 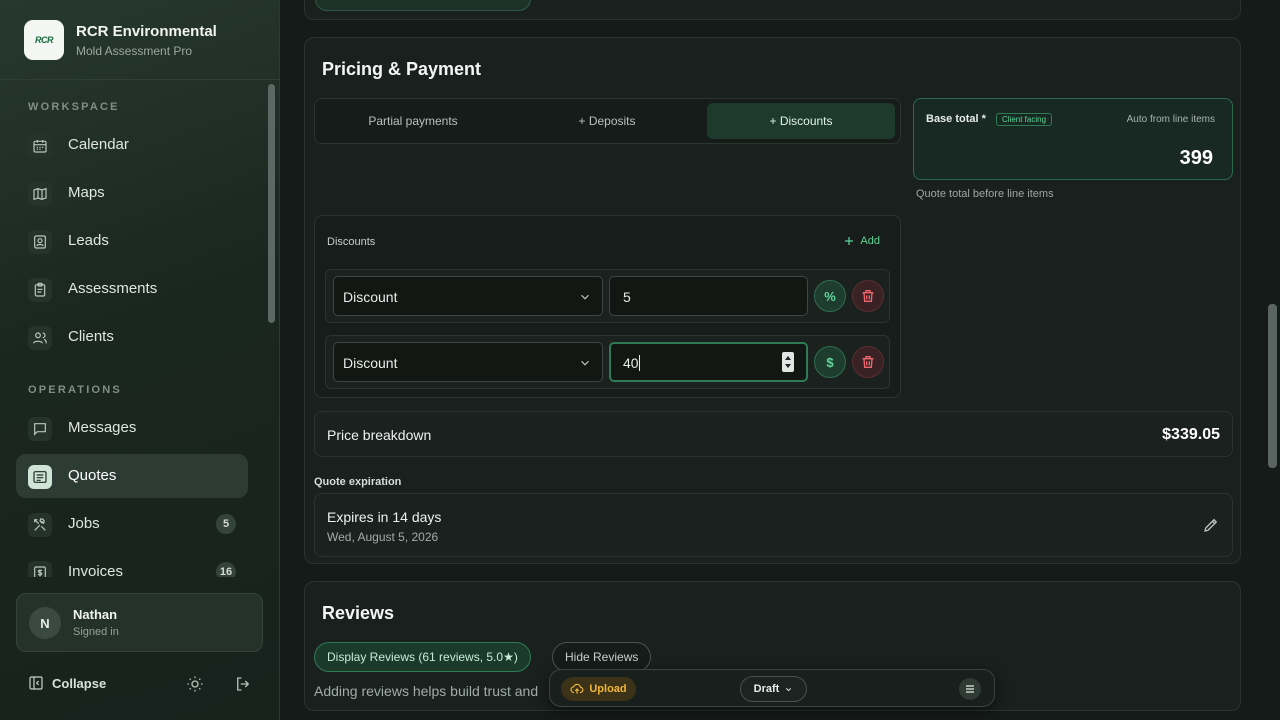 What do you see at coordinates (40, 290) in the screenshot?
I see `clipboard-icon` at bounding box center [40, 290].